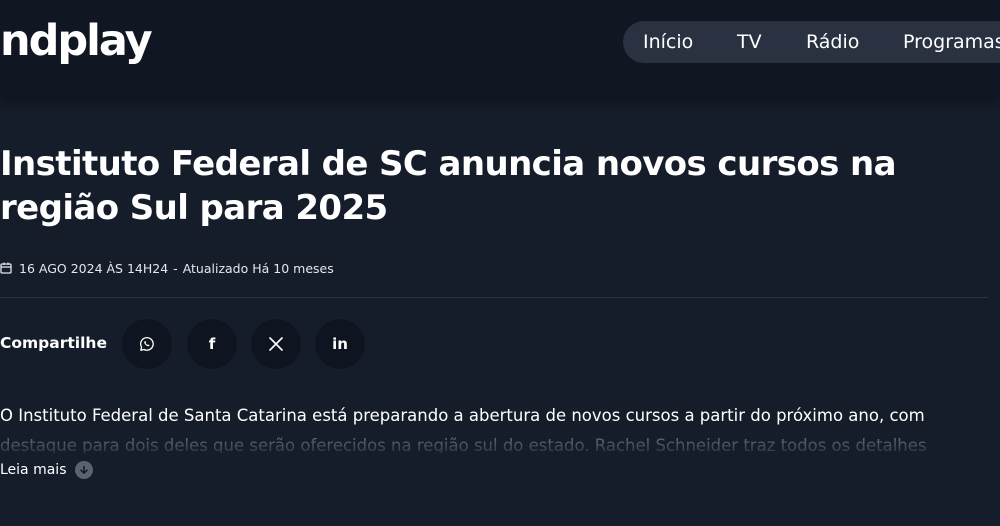 This screenshot has width=1000, height=526. I want to click on share-label: Compartilhe, so click(53, 343).